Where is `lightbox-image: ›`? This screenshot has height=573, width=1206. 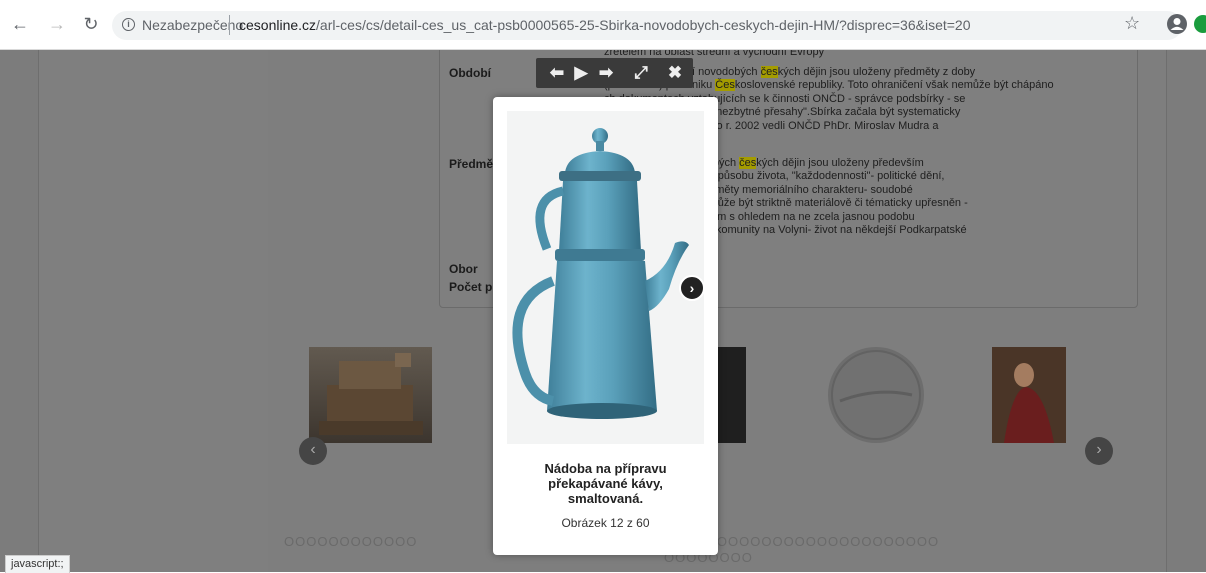
lightbox-image: › is located at coordinates (605, 277).